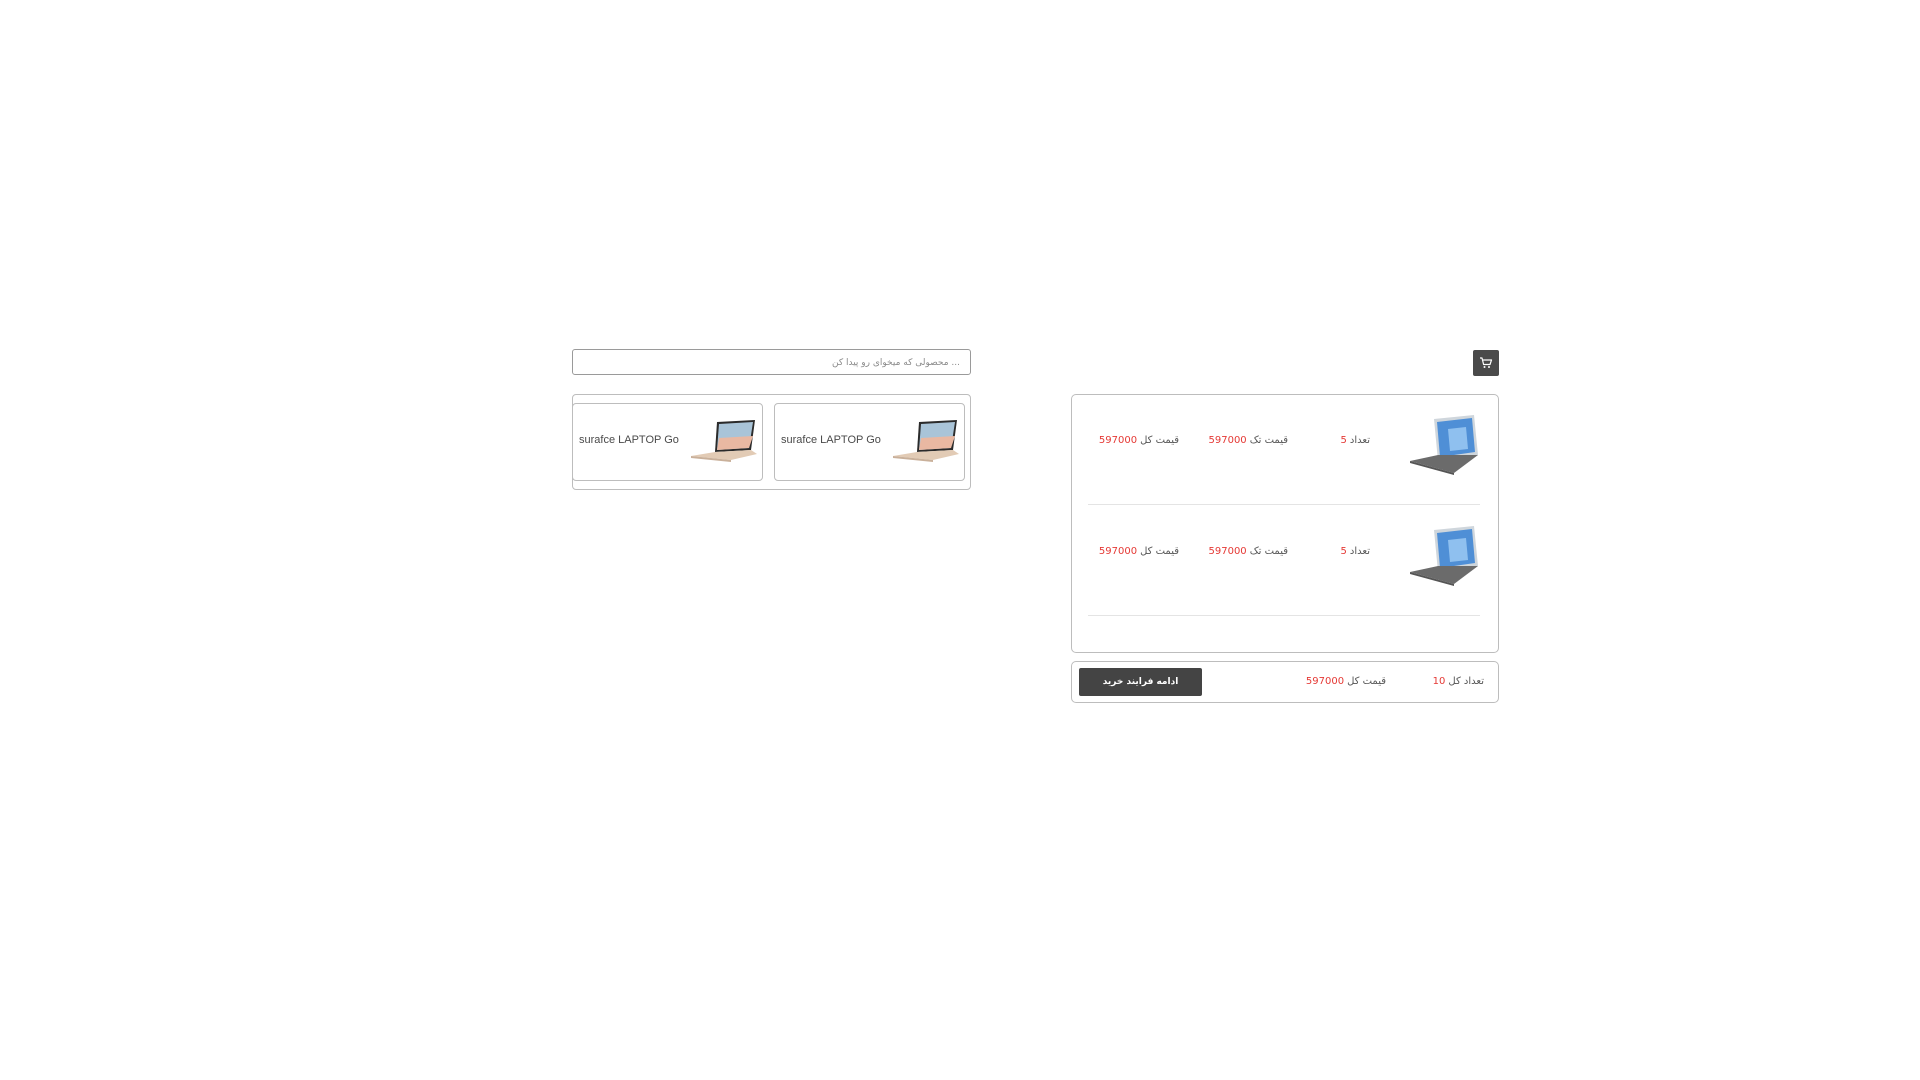 This screenshot has height=1080, width=1920. I want to click on product-results-panel: surafce LAPTOP Go surafce LAPTOP Go, so click(771, 442).